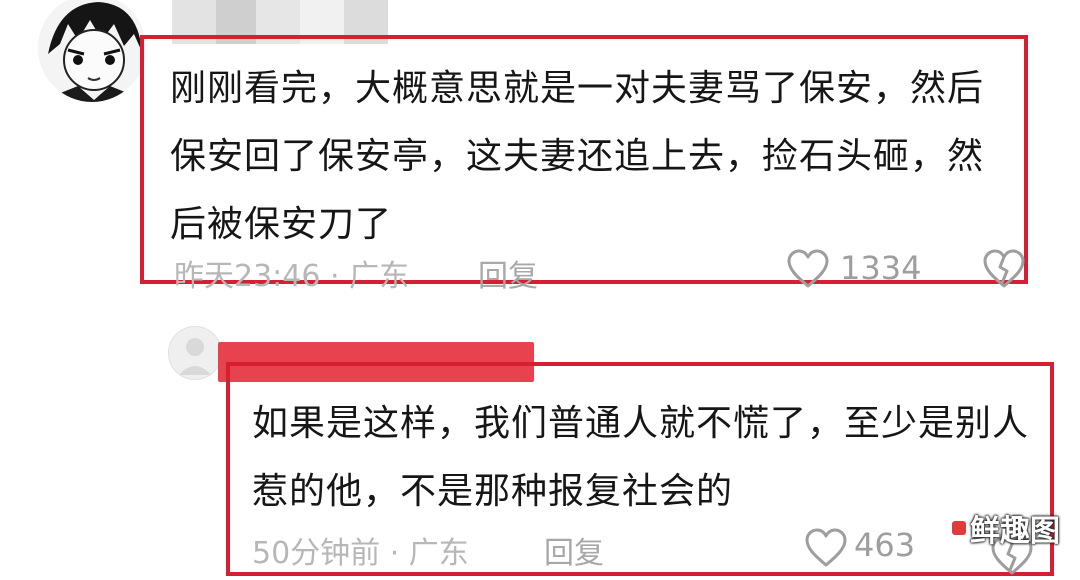 The height and width of the screenshot is (580, 1080). What do you see at coordinates (292, 276) in the screenshot?
I see `comment-timestamp-location: 昨天23:46 · 广东` at bounding box center [292, 276].